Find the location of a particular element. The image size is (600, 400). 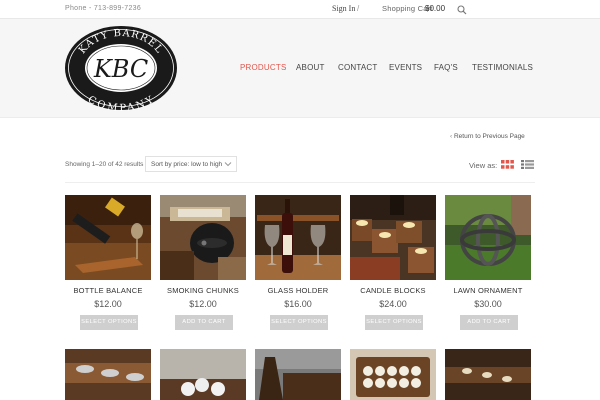

sort-selected-value: Sort by price: low to high is located at coordinates (187, 164).